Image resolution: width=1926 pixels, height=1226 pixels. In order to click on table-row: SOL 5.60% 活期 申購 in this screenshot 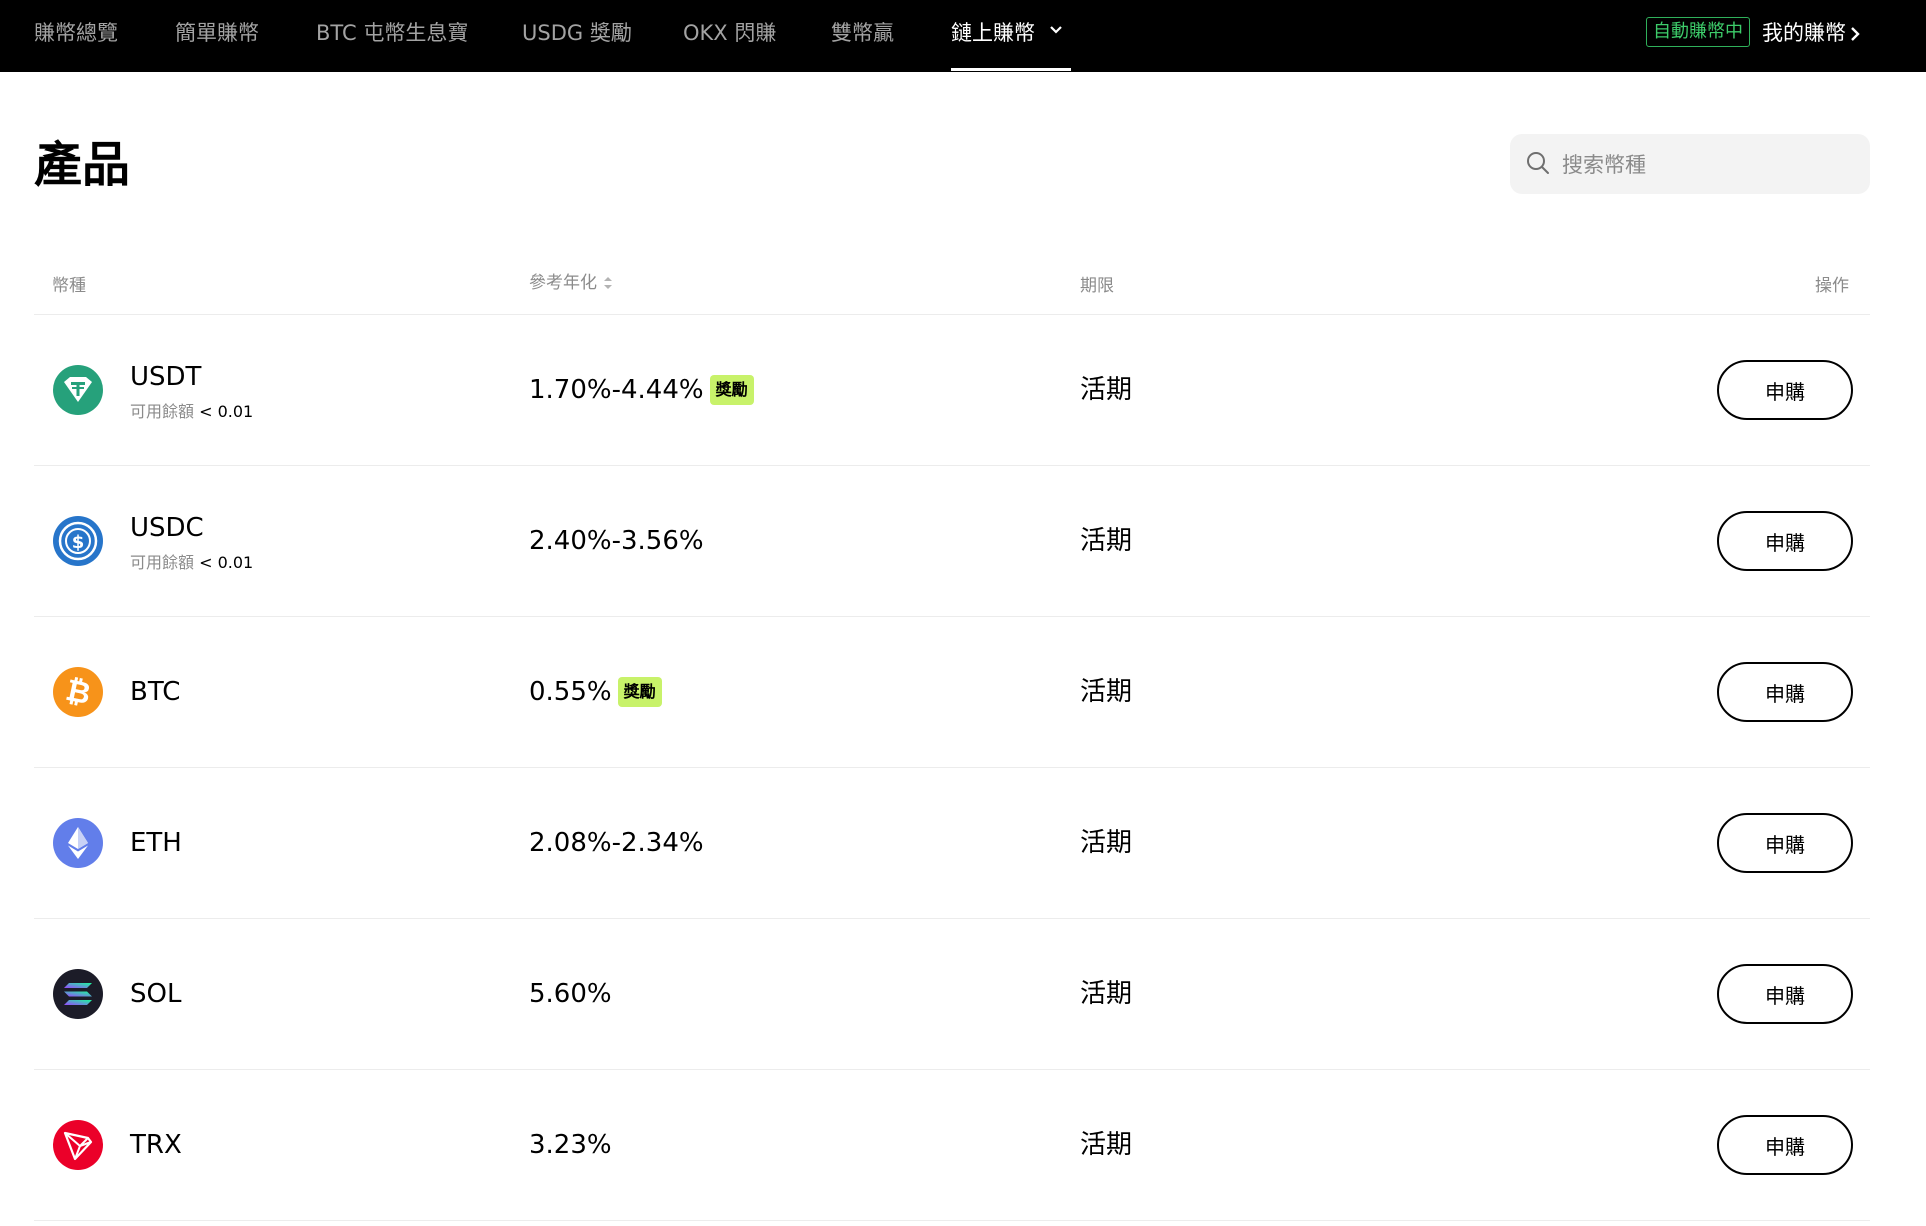, I will do `click(952, 994)`.